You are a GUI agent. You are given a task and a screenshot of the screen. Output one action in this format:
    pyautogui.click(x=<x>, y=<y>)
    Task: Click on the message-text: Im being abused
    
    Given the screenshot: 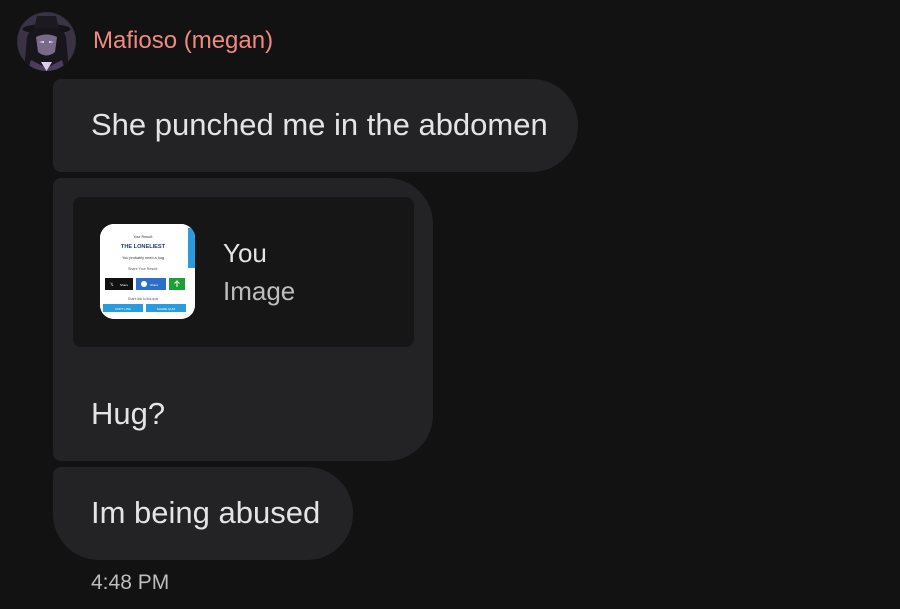 What is the action you would take?
    pyautogui.click(x=206, y=512)
    